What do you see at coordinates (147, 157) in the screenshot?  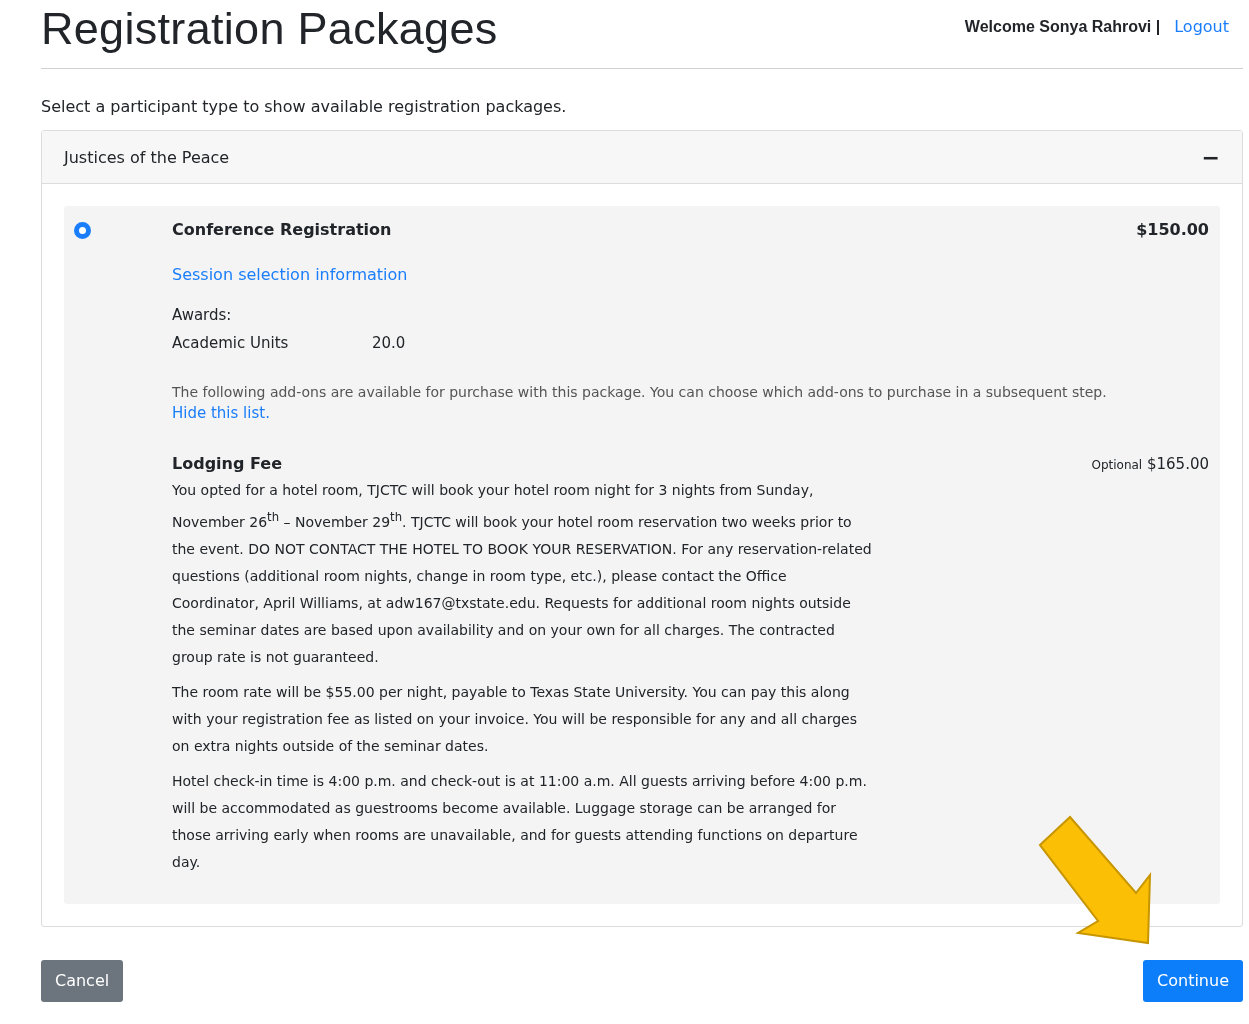 I see `participant-title: Justices of the Peace` at bounding box center [147, 157].